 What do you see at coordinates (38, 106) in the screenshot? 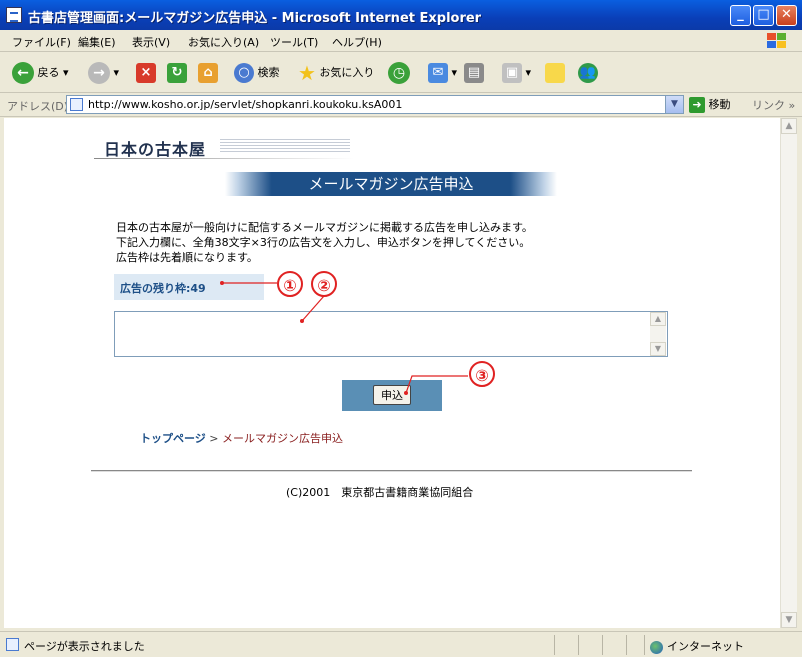
I see `address-label: アドレス(D)` at bounding box center [38, 106].